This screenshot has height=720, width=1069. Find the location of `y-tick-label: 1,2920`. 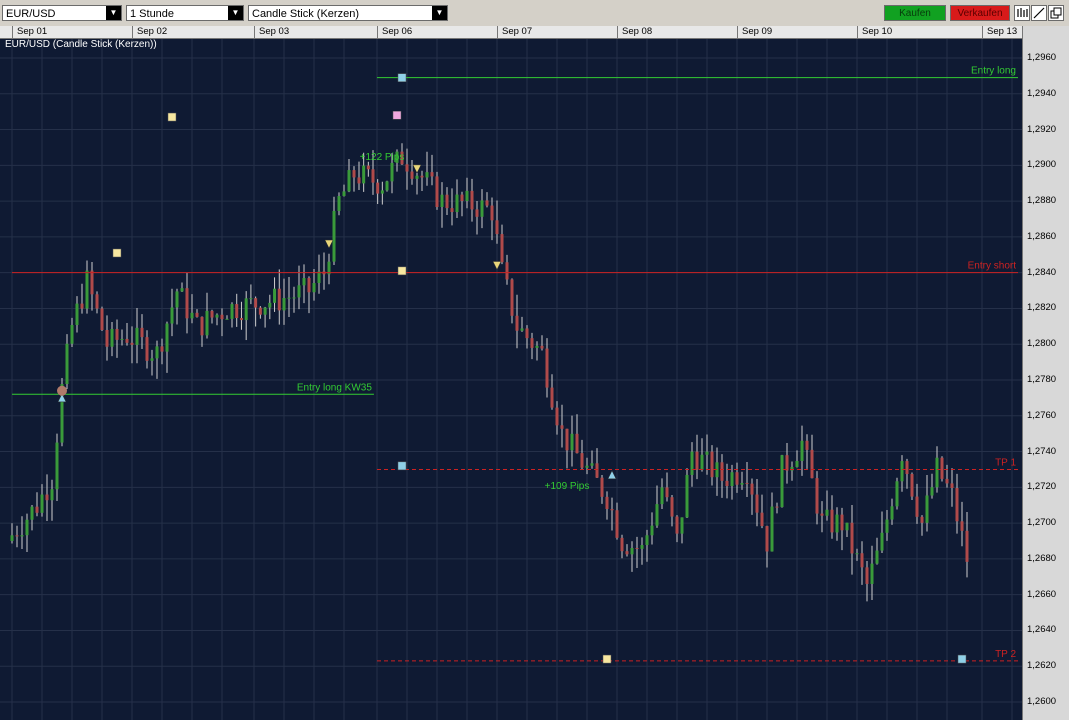

y-tick-label: 1,2920 is located at coordinates (1042, 129).